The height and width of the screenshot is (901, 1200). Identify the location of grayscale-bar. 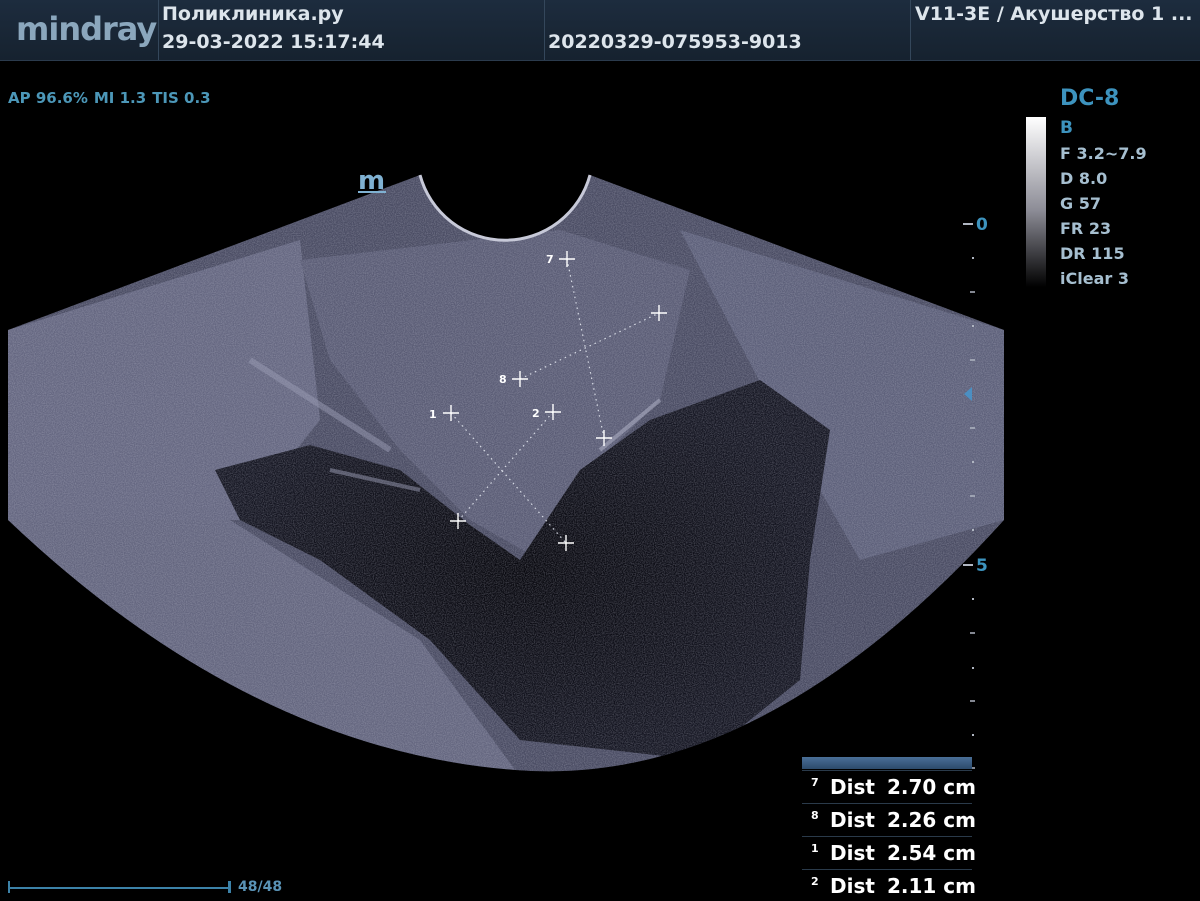
(1036, 202).